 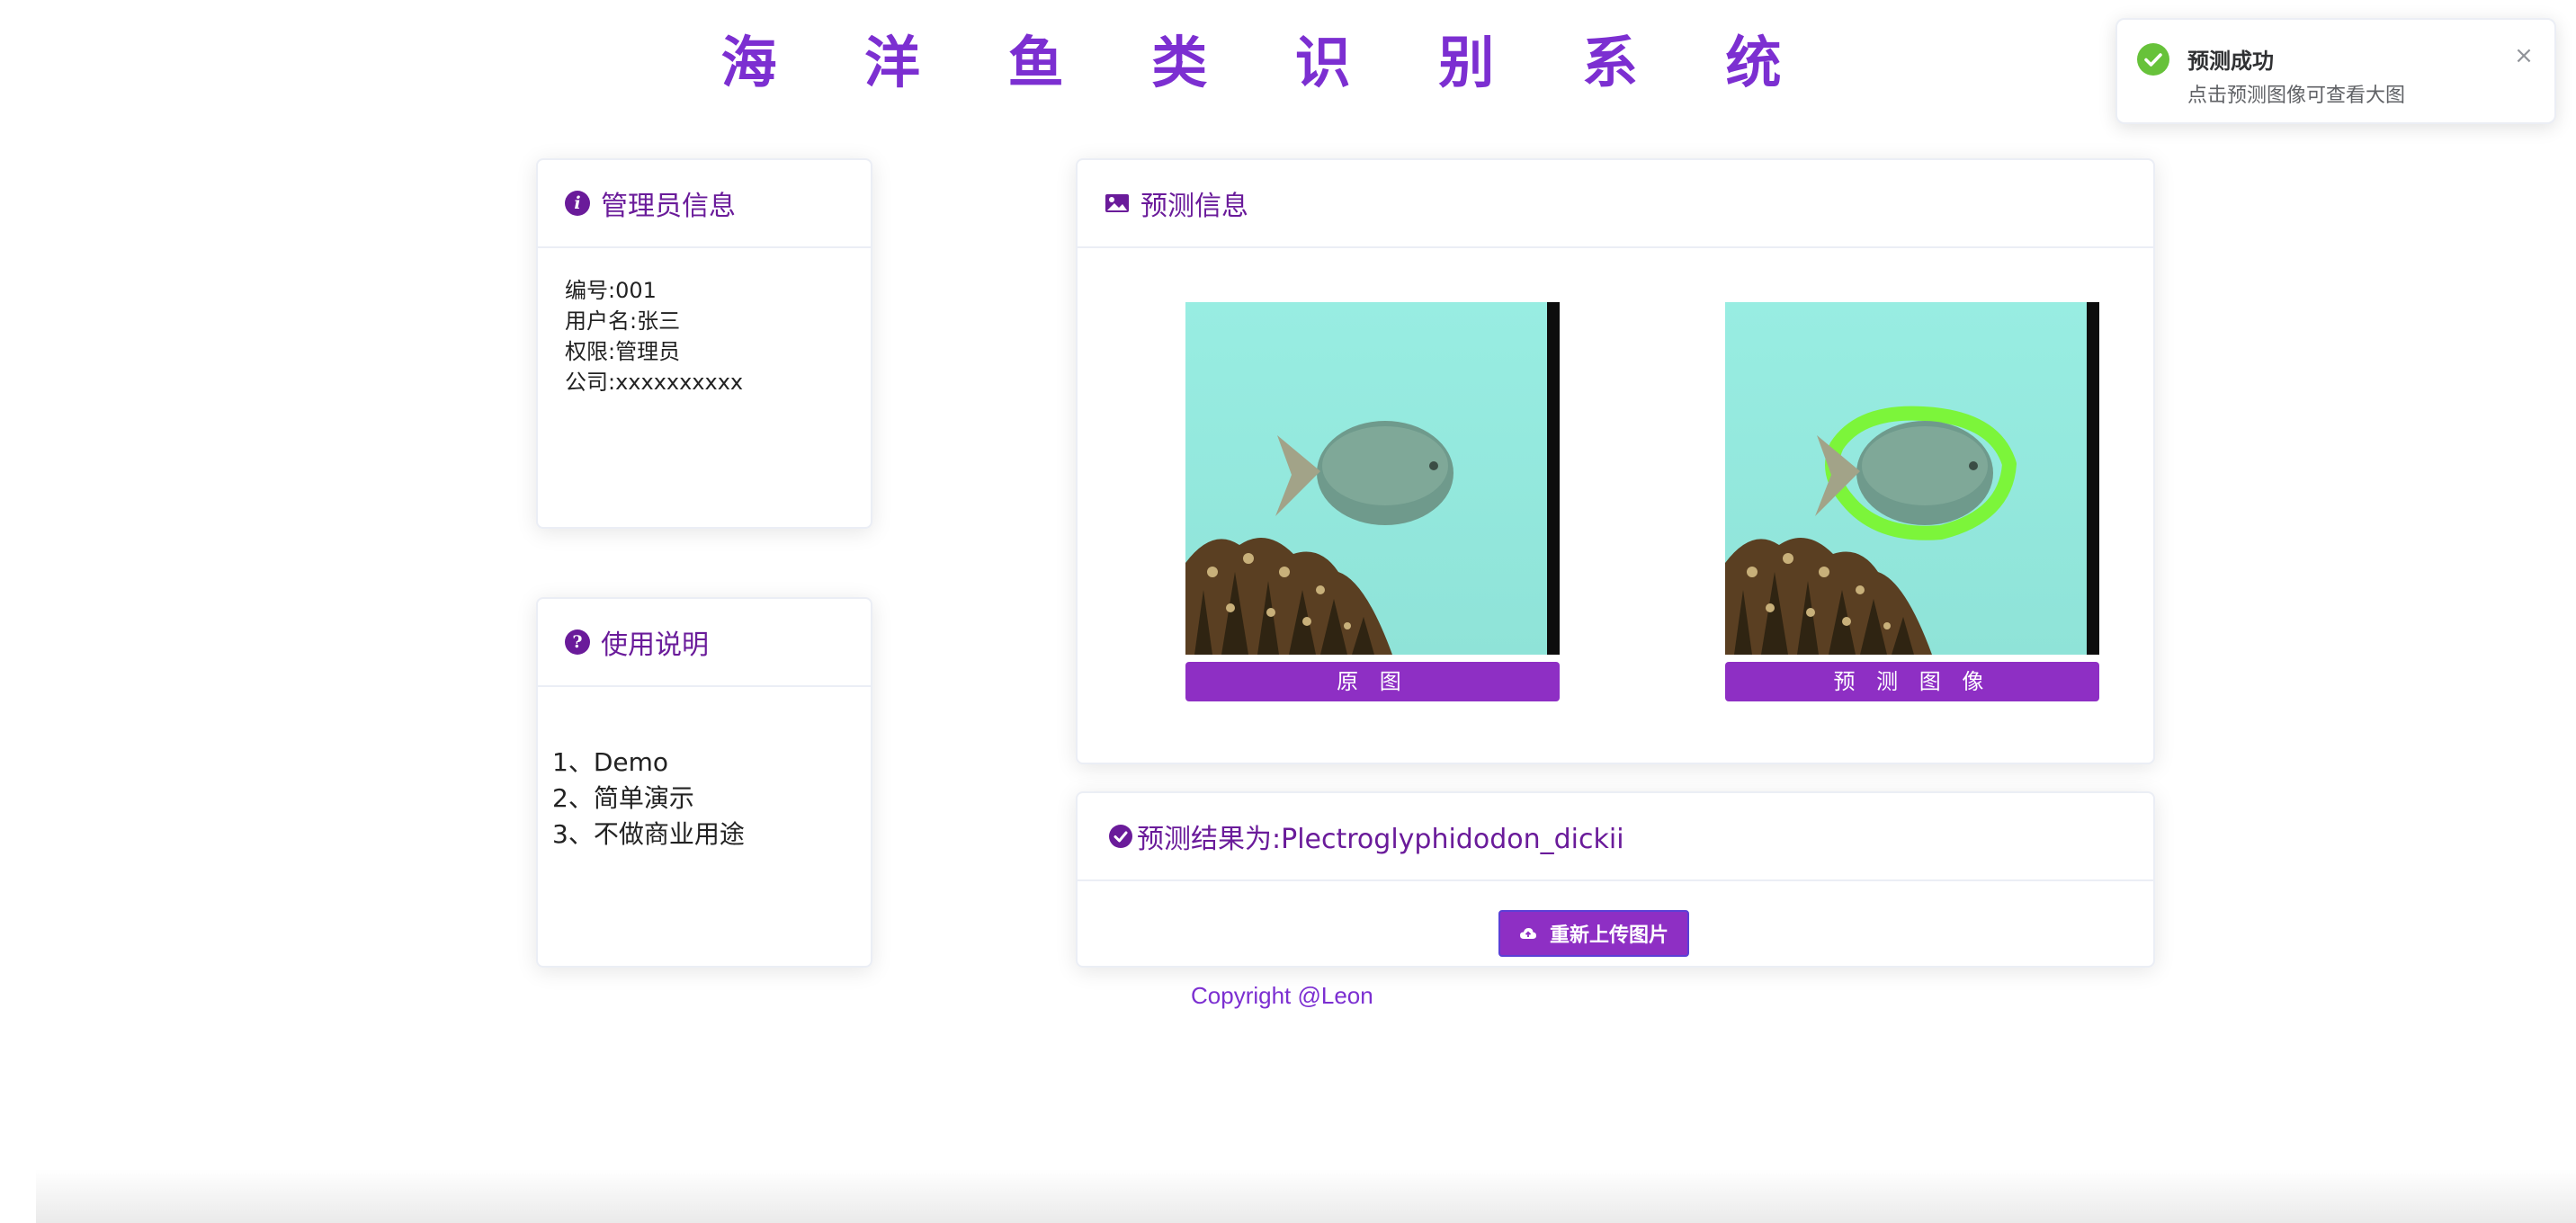 I want to click on predicted-image-block: 预 测 图 像, so click(x=1912, y=501).